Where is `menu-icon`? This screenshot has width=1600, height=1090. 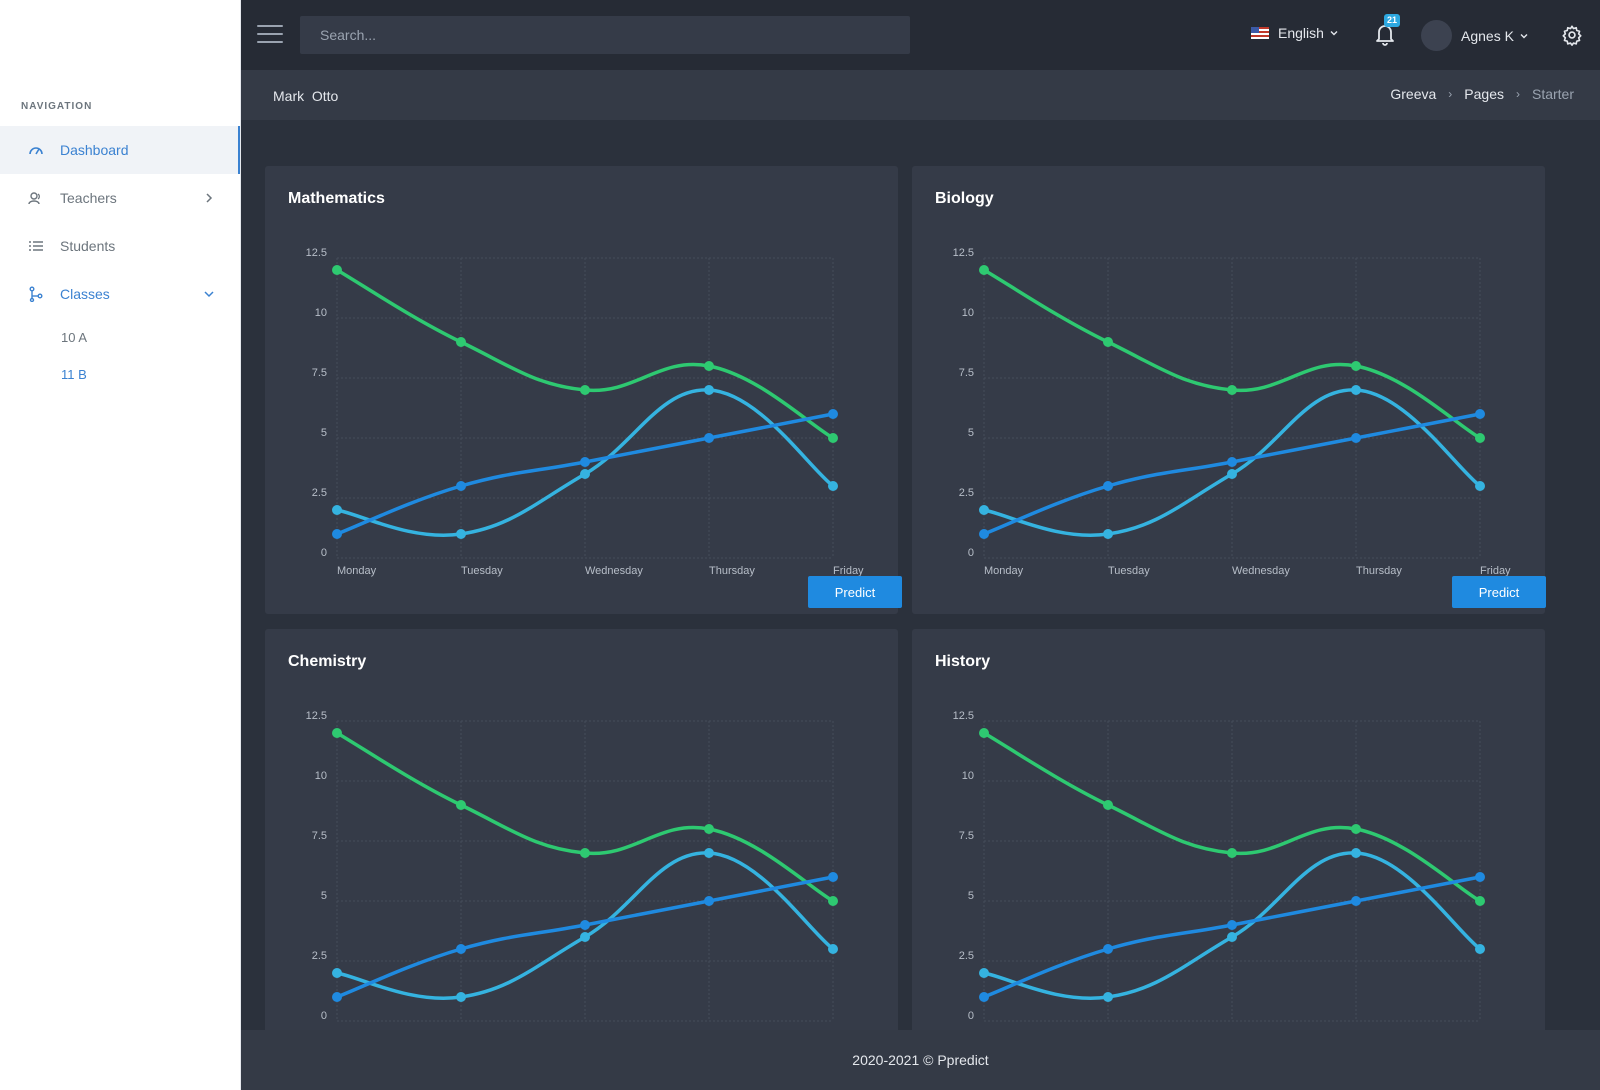 menu-icon is located at coordinates (270, 35).